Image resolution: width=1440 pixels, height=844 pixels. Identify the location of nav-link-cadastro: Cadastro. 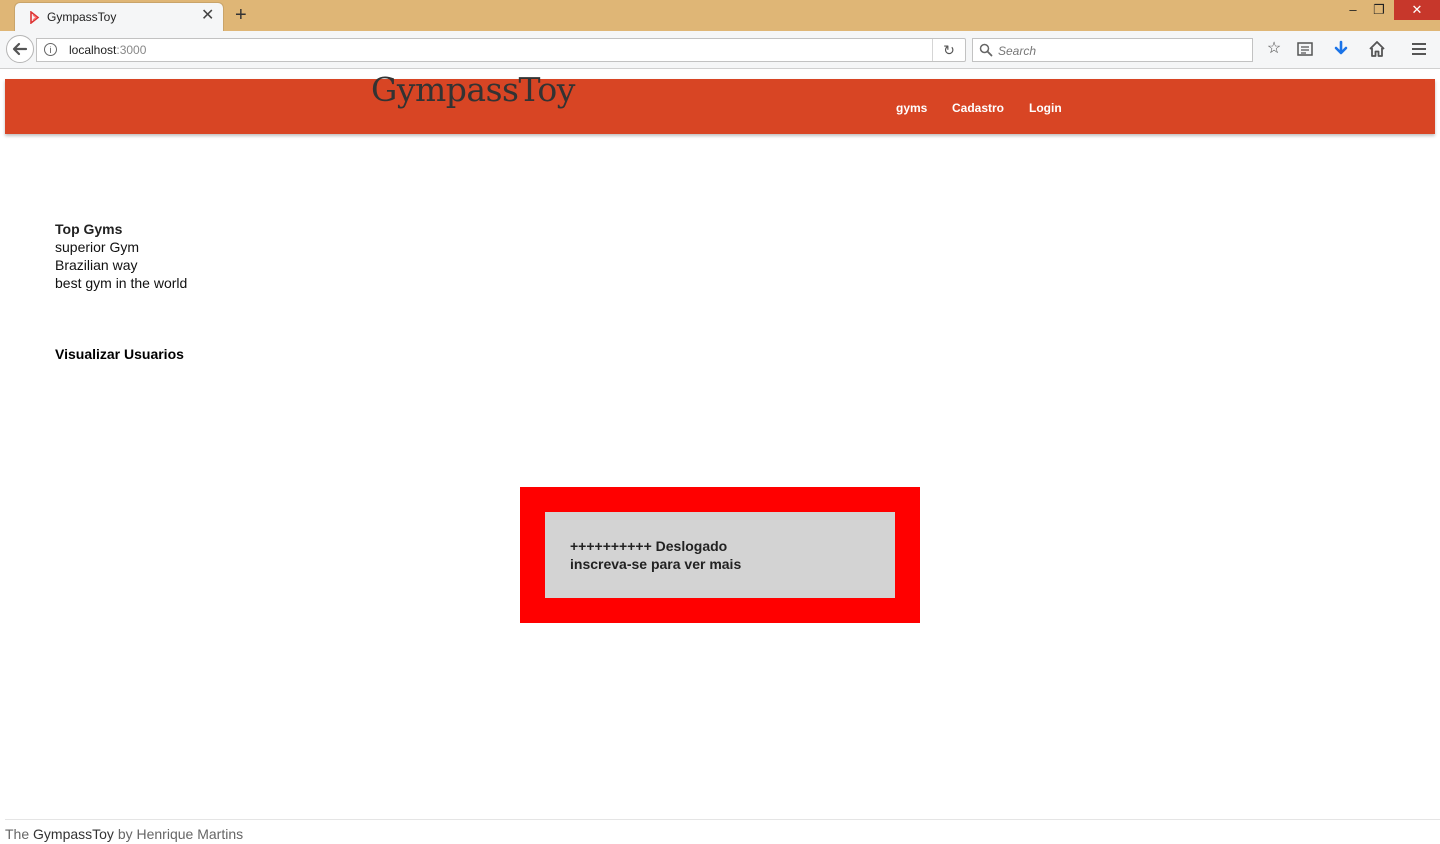
(978, 108).